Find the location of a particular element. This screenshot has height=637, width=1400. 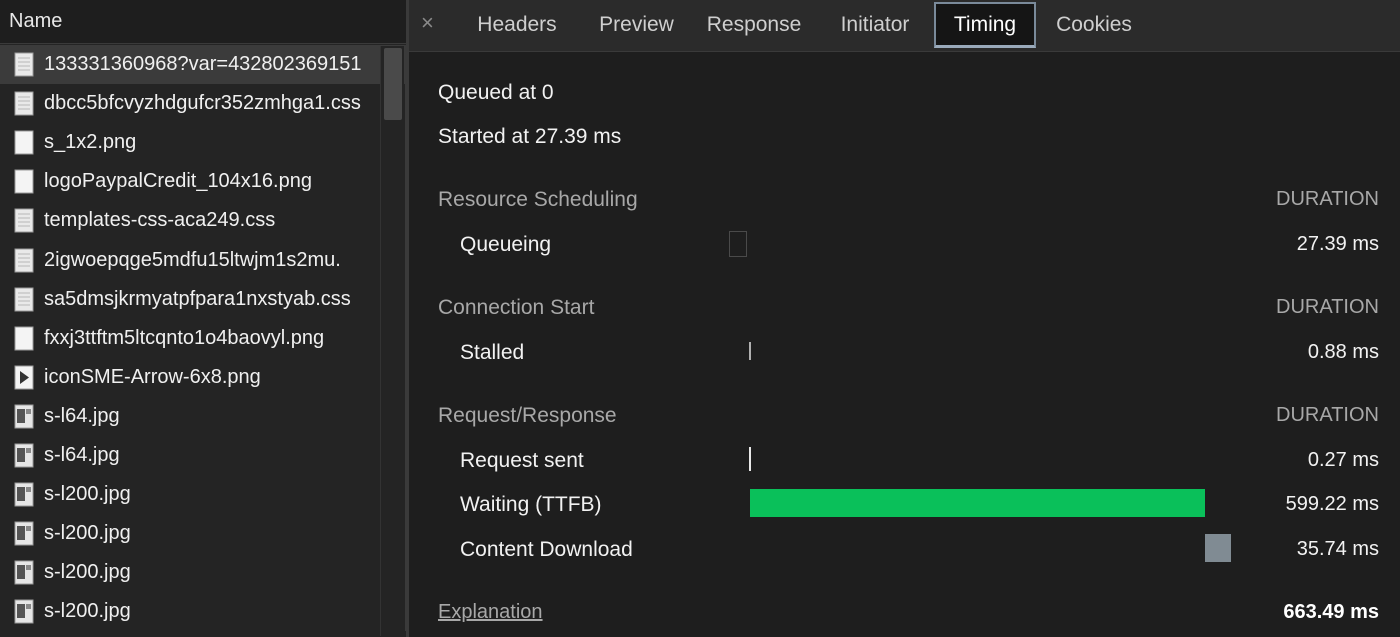

file-name: dbcc5bfcvyzhdgufcr352zmhga1.css is located at coordinates (202, 103).